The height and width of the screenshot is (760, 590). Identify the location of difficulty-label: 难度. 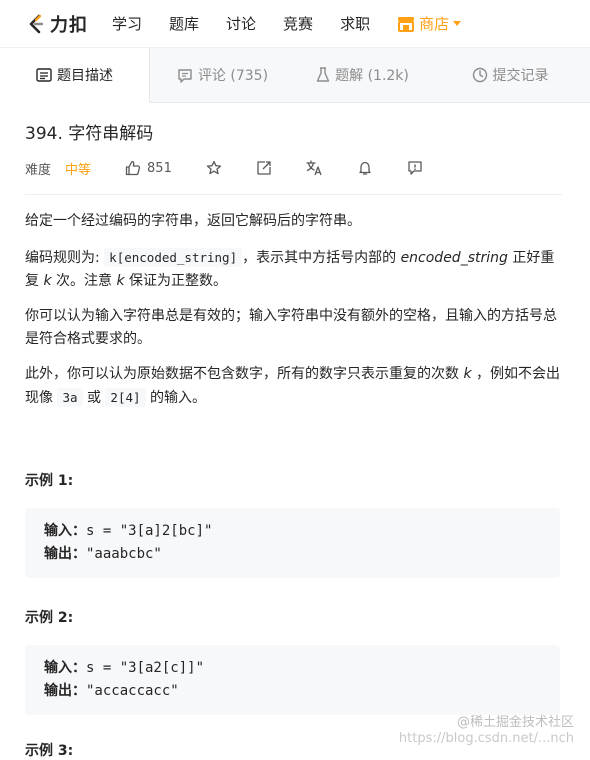
(38, 170).